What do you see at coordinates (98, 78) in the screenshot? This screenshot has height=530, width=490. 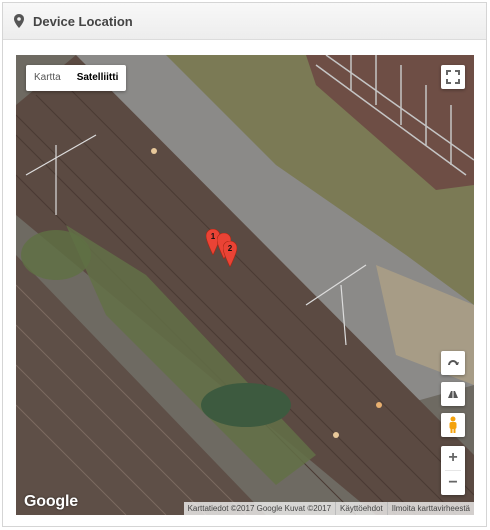 I see `map-type-satelliitti: Satelliitti` at bounding box center [98, 78].